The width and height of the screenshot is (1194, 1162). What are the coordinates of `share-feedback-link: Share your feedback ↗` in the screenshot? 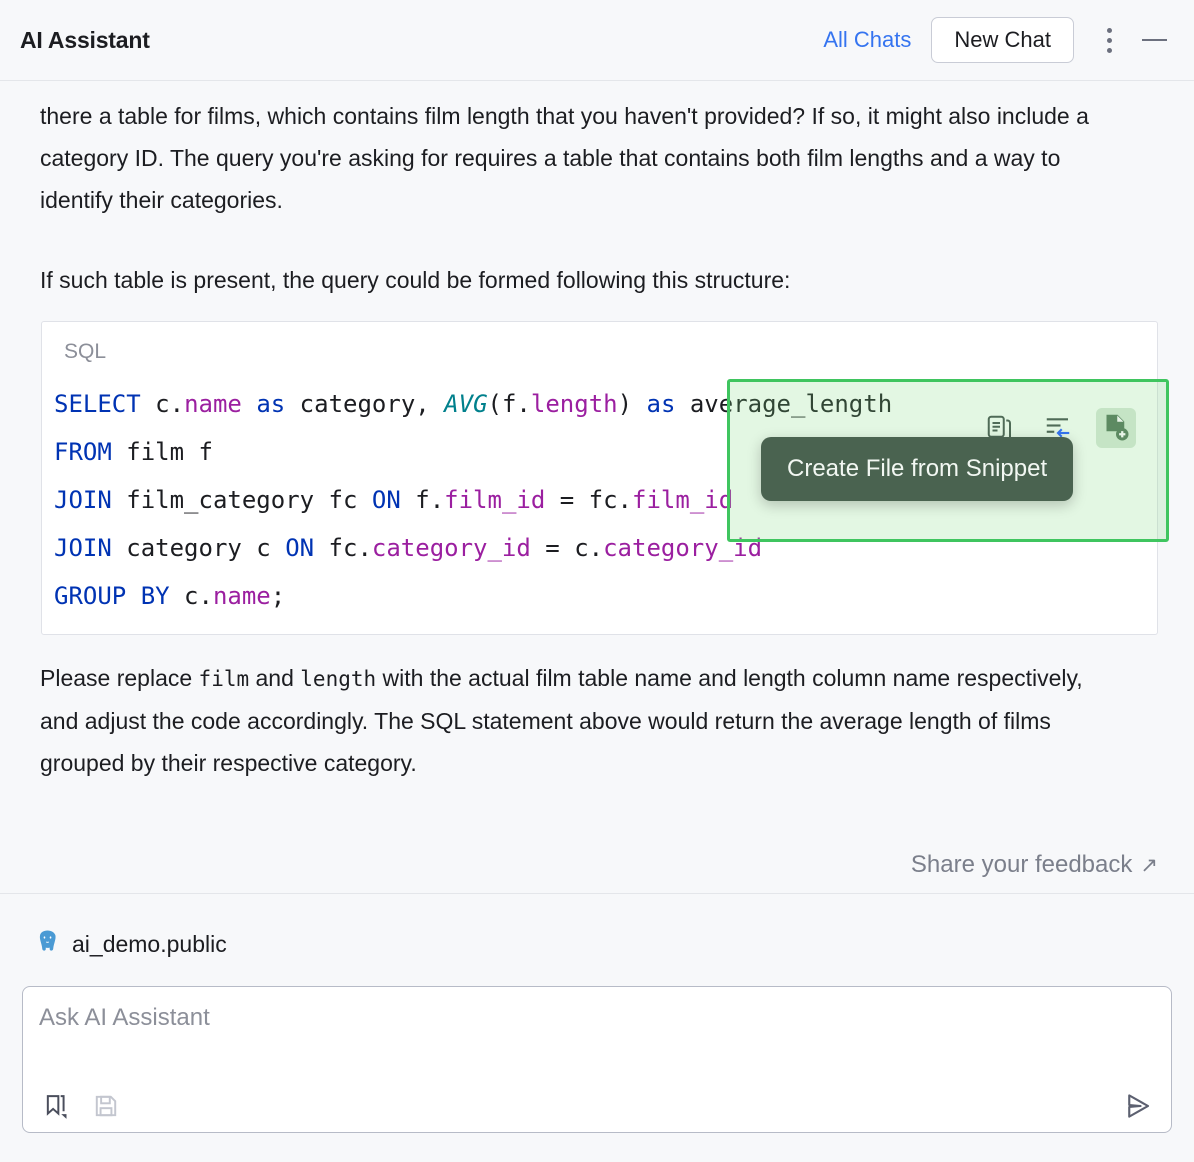 It's located at (1034, 865).